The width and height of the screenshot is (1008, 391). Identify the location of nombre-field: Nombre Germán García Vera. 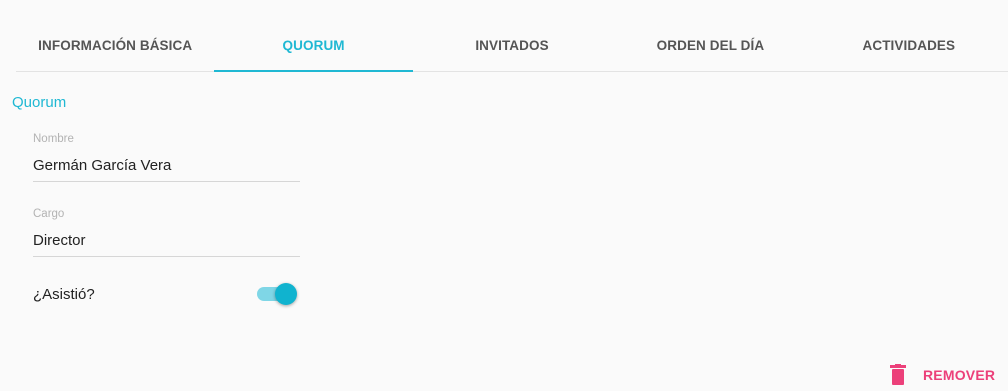
(166, 157).